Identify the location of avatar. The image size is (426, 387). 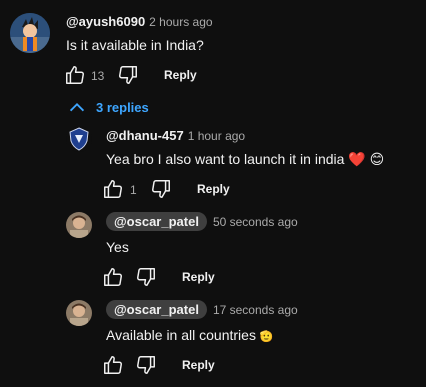
(30, 33).